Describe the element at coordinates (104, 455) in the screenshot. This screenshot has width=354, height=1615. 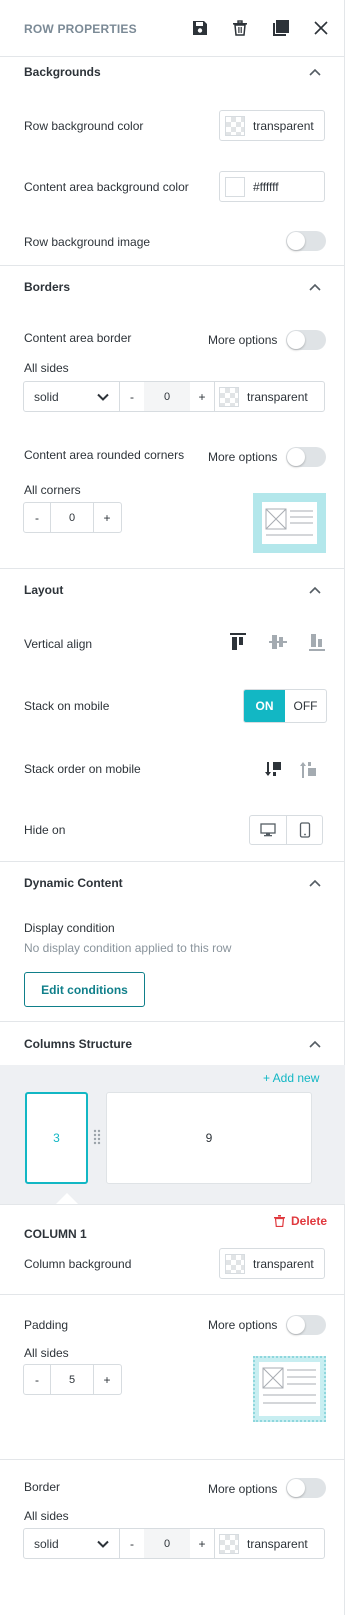
I see `rounded-corners-label: Content area rounded corners` at that location.